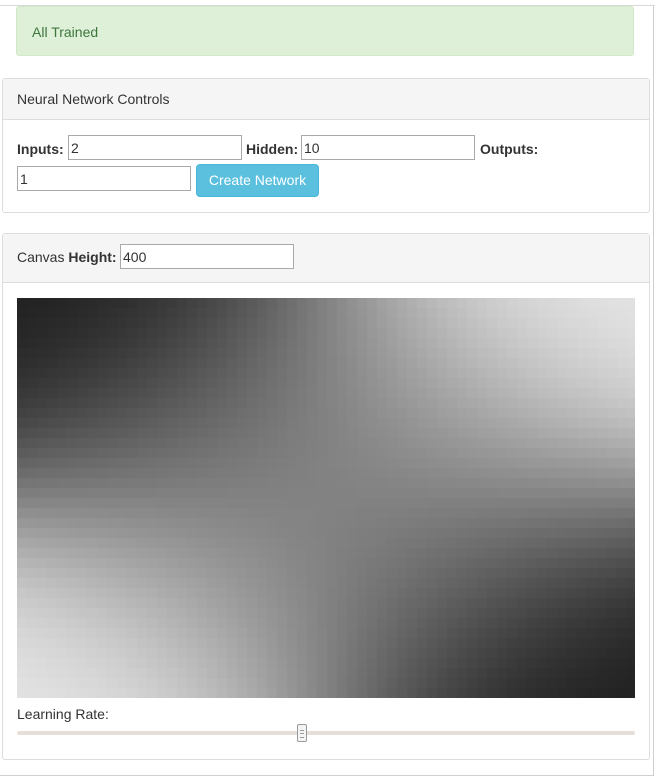  Describe the element at coordinates (207, 256) in the screenshot. I see `canvas-height-field` at that location.